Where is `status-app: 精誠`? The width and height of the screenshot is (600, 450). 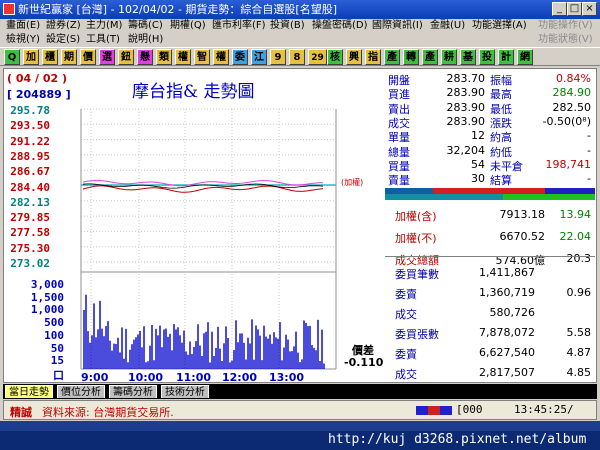 status-app: 精誠 is located at coordinates (21, 412).